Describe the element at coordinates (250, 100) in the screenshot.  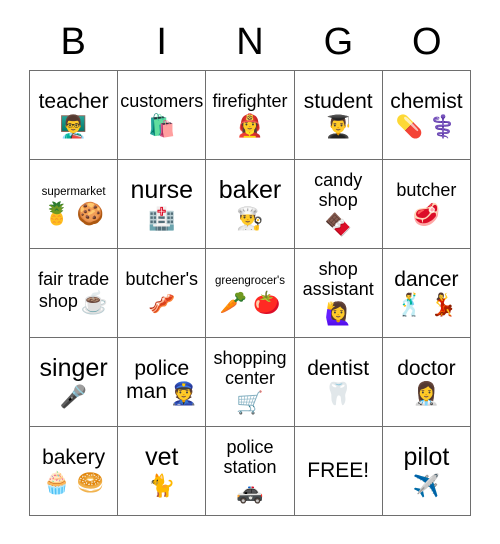
I see `bingo-cell-label: firefighter` at that location.